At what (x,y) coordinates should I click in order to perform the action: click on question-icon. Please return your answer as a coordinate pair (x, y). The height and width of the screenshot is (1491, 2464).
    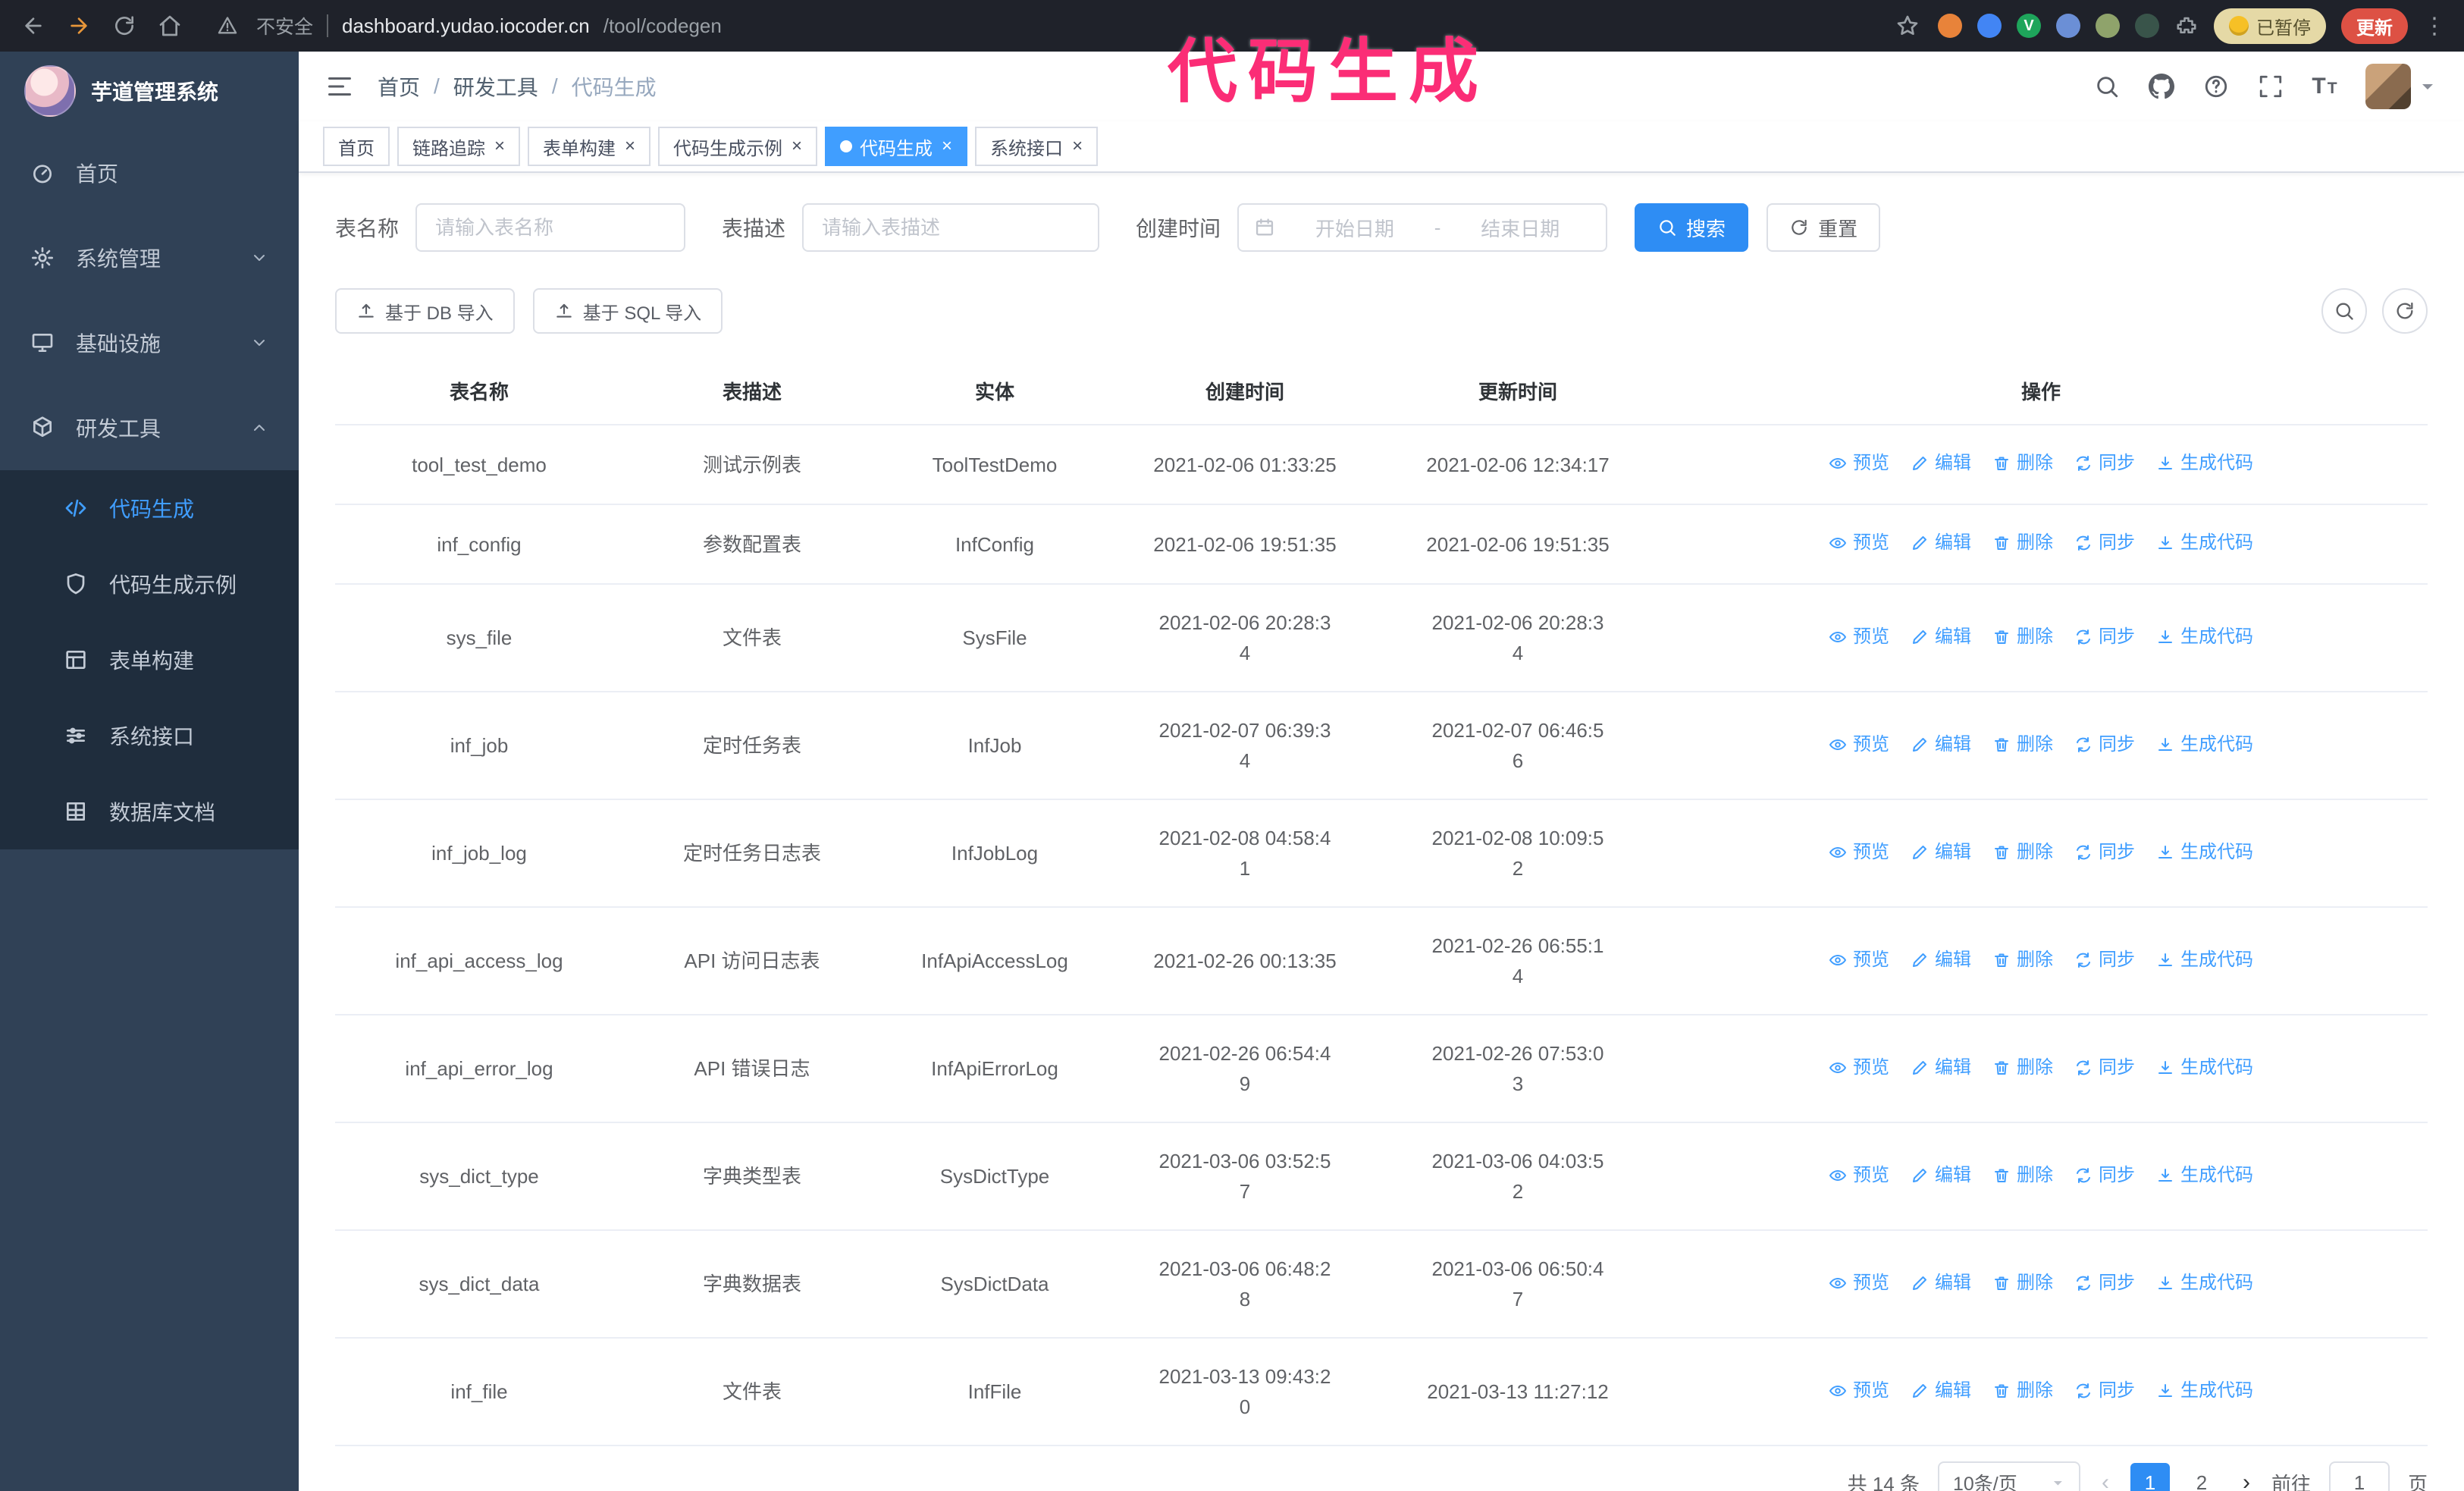
    Looking at the image, I should click on (2216, 86).